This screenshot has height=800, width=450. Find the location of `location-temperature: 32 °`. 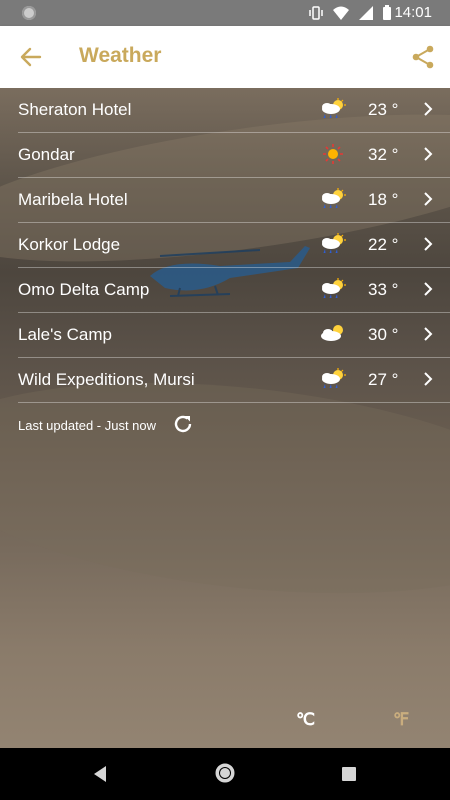

location-temperature: 32 ° is located at coordinates (383, 154).